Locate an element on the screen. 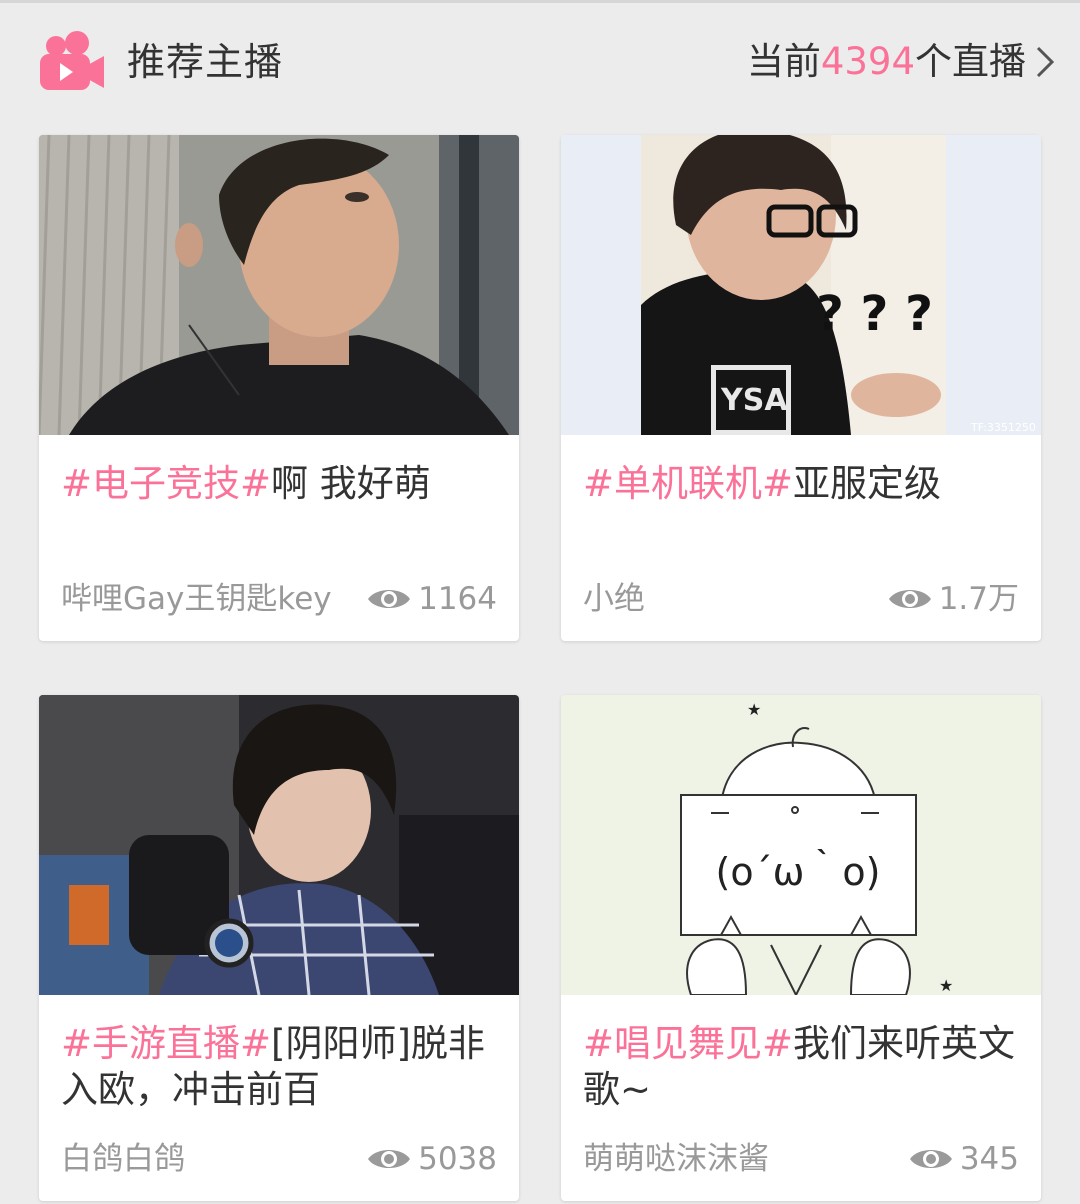 This screenshot has height=1204, width=1080. live-count-link: 当前4394个直播 is located at coordinates (886, 62).